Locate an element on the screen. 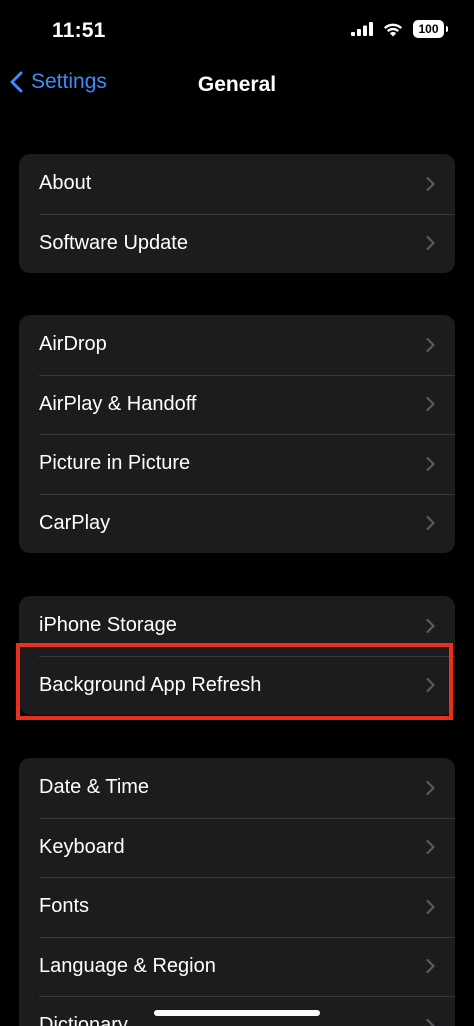 The width and height of the screenshot is (474, 1026). settings-row-fonts: Fonts is located at coordinates (237, 907).